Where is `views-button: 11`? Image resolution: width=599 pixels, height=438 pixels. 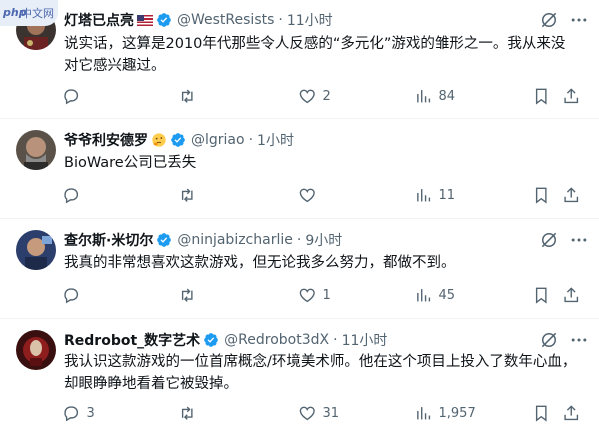
views-button: 11 is located at coordinates (434, 195).